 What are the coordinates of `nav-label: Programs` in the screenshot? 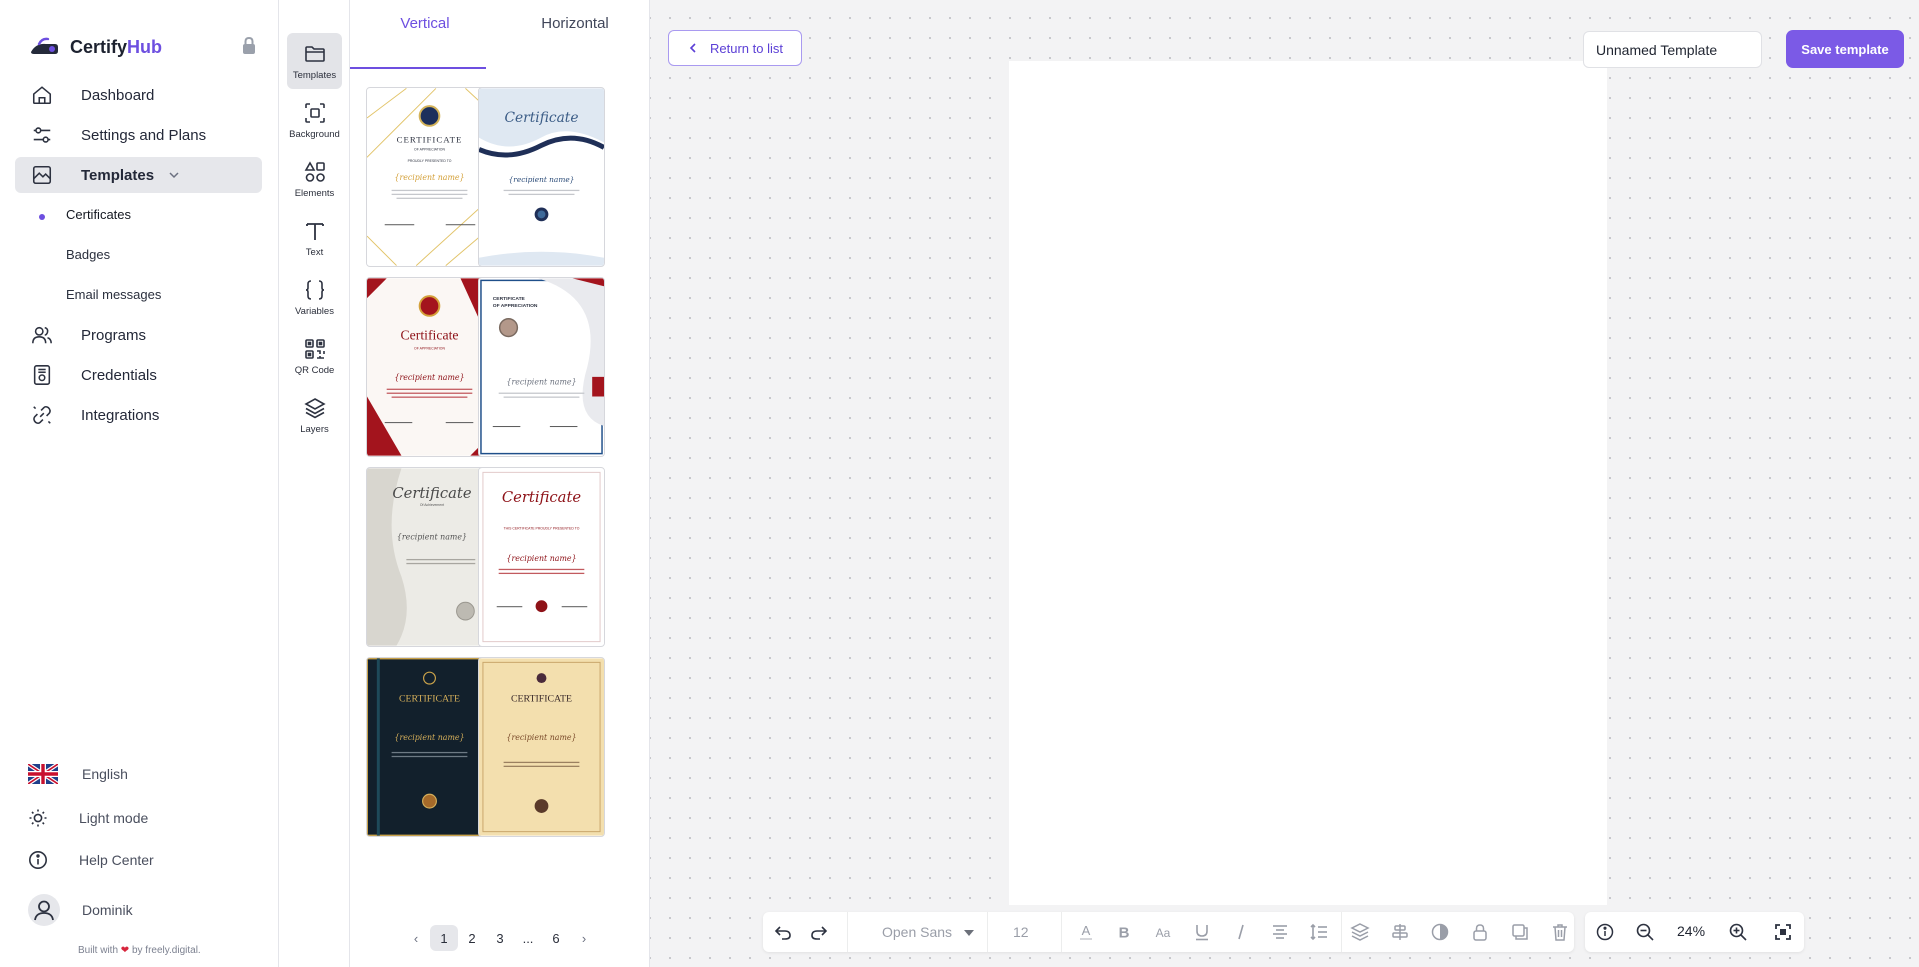 It's located at (114, 335).